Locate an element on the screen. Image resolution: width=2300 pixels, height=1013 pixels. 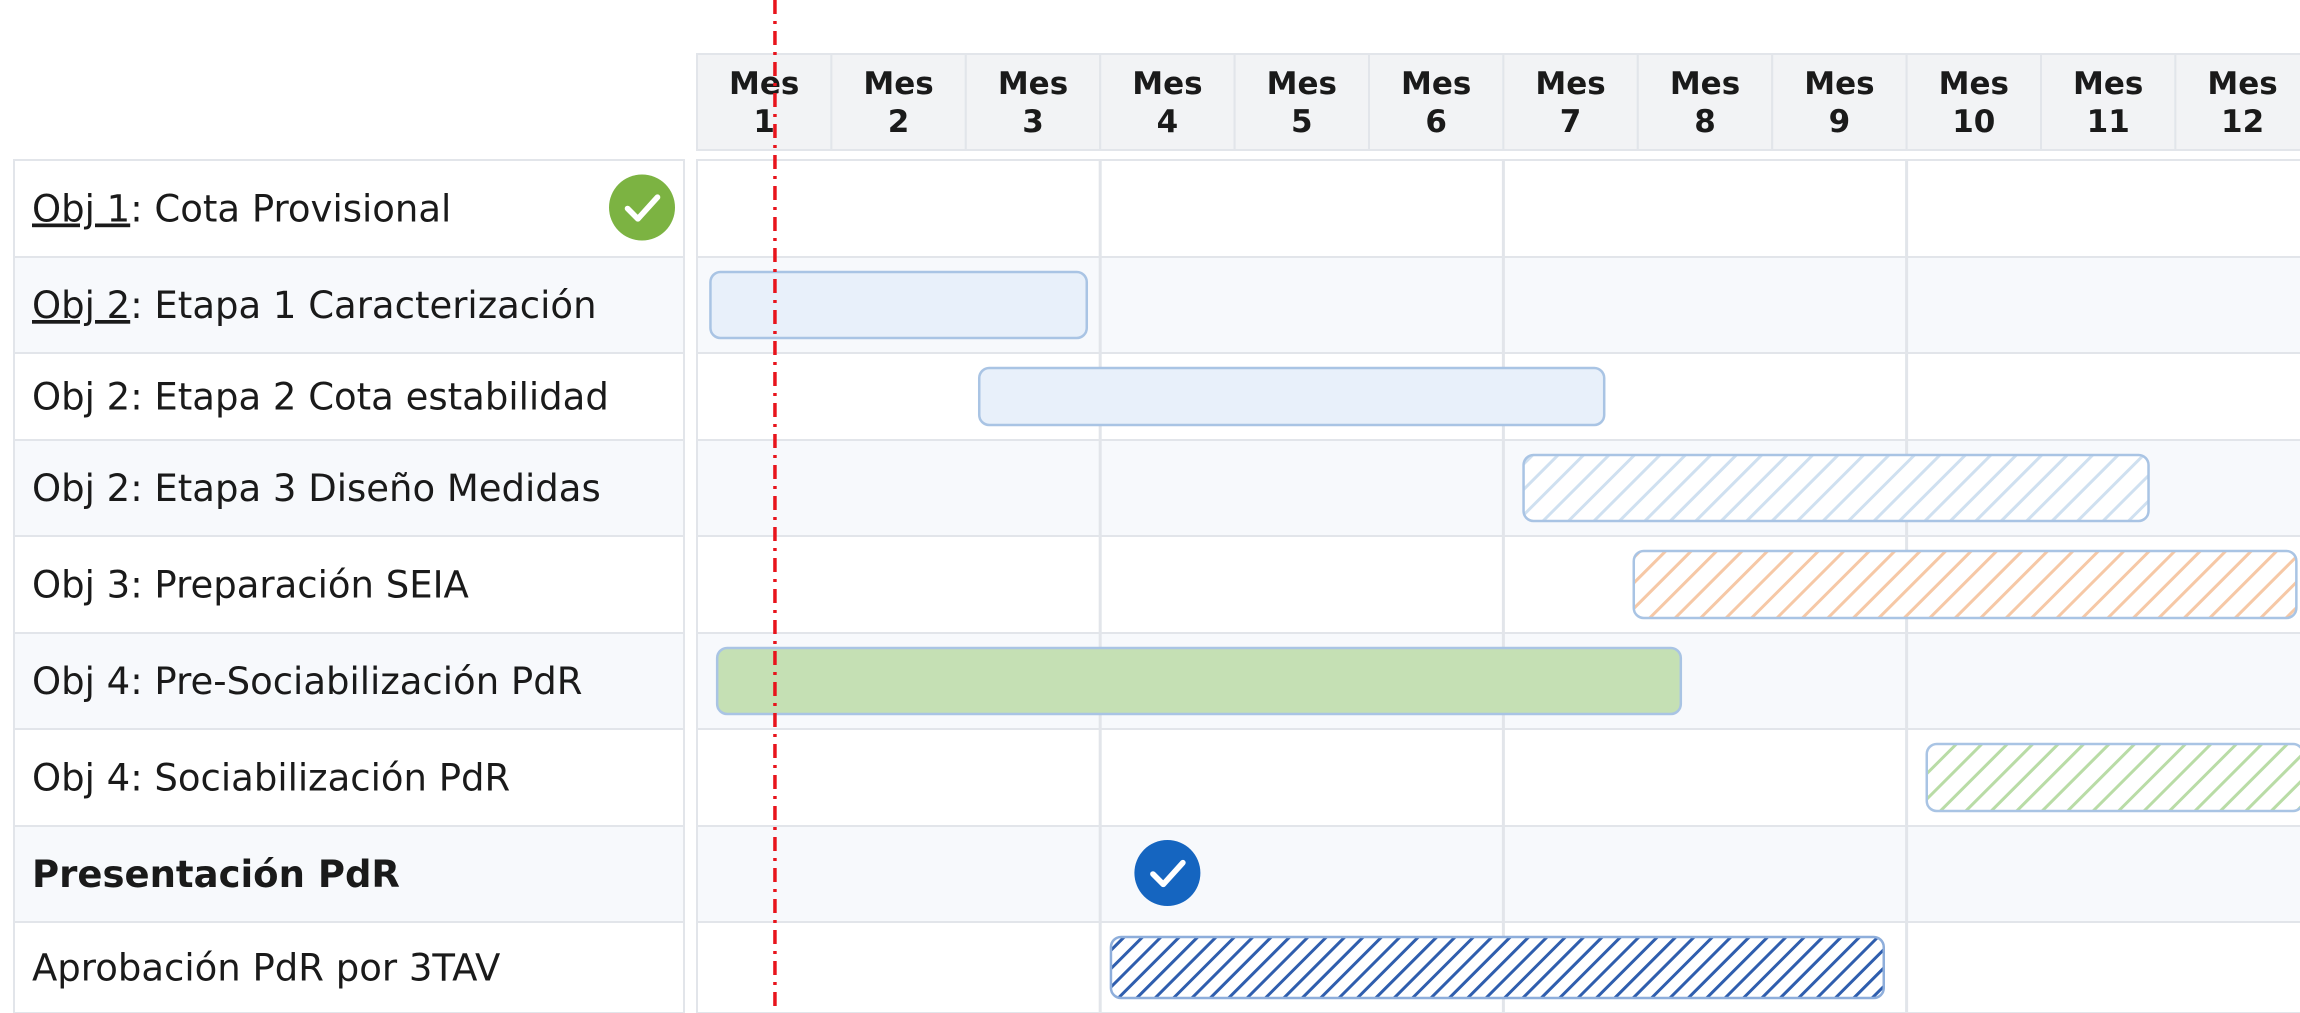
task-label-text: Obj 4: Sociabilización PdR is located at coordinates (271, 778).